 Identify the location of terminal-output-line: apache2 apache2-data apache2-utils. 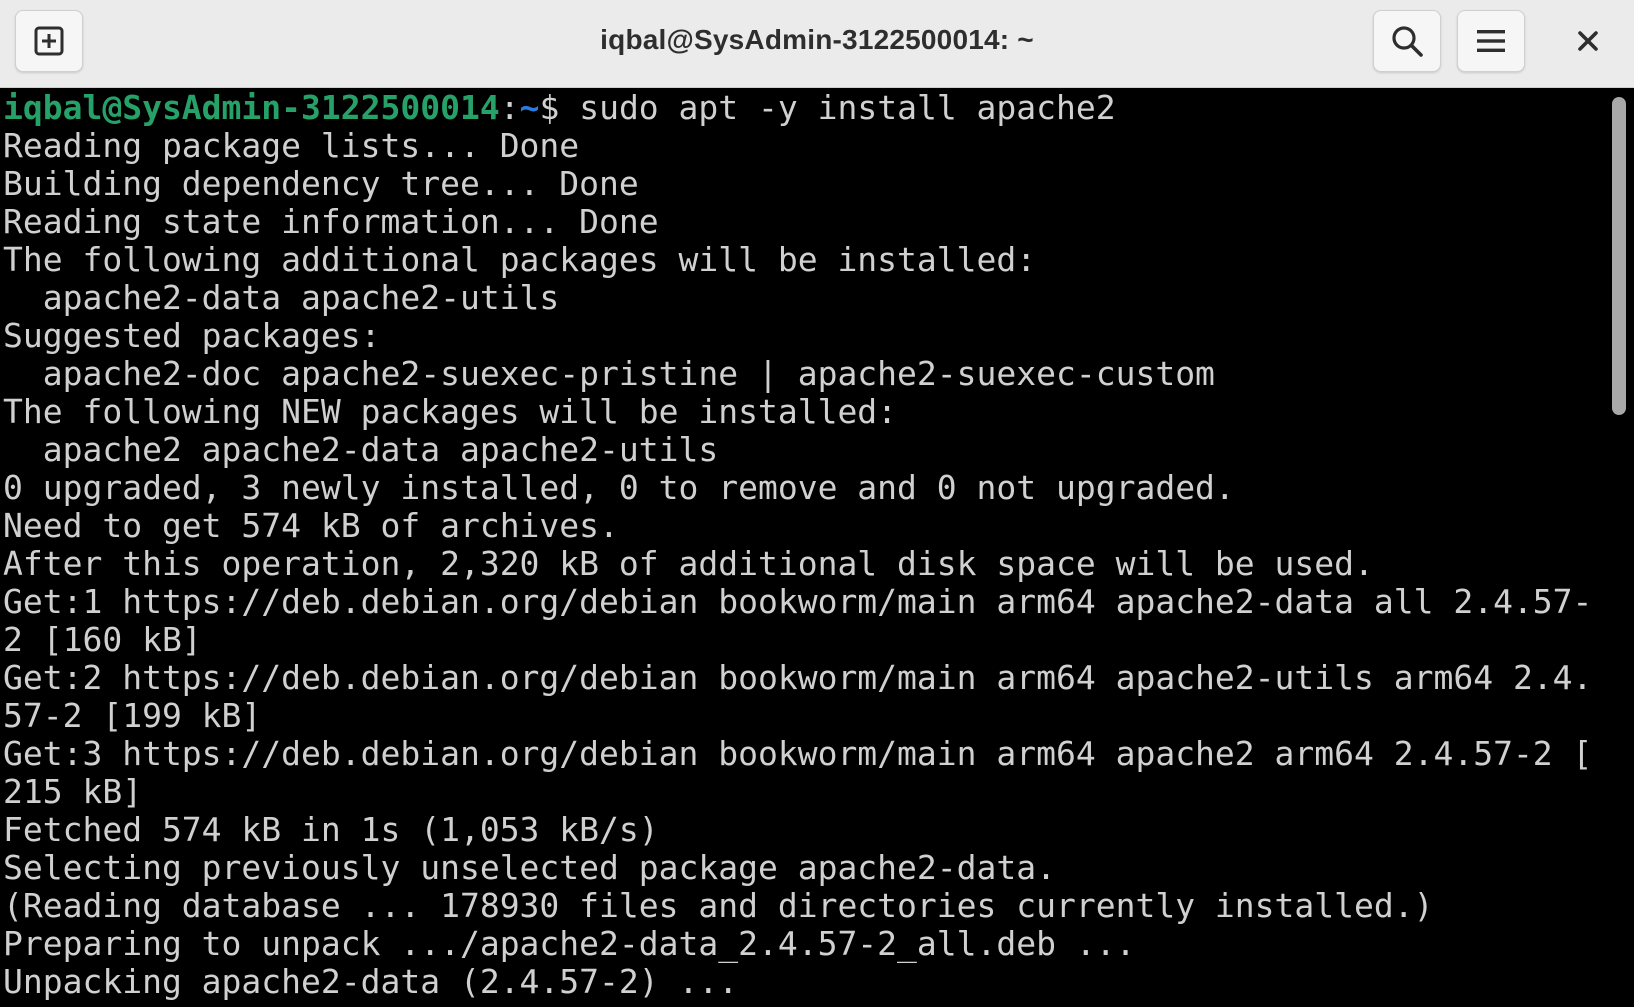
(361, 449).